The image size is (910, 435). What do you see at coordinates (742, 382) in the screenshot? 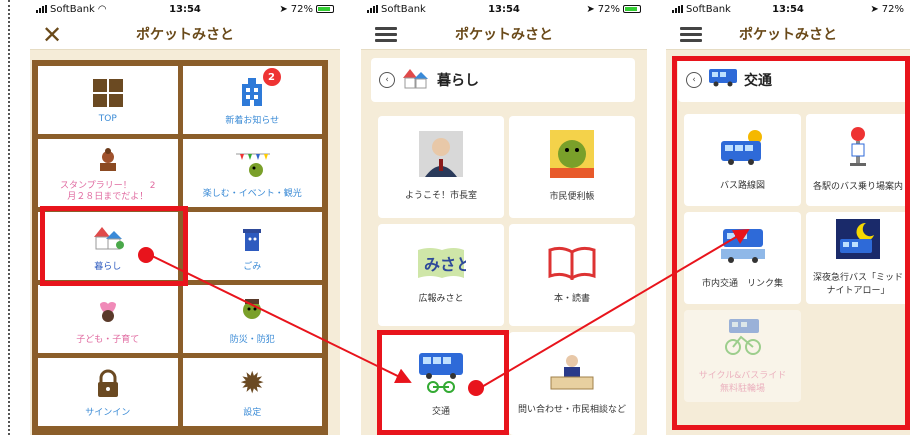
I see `card-label: サイクル&バスライド 無料駐輪場` at bounding box center [742, 382].